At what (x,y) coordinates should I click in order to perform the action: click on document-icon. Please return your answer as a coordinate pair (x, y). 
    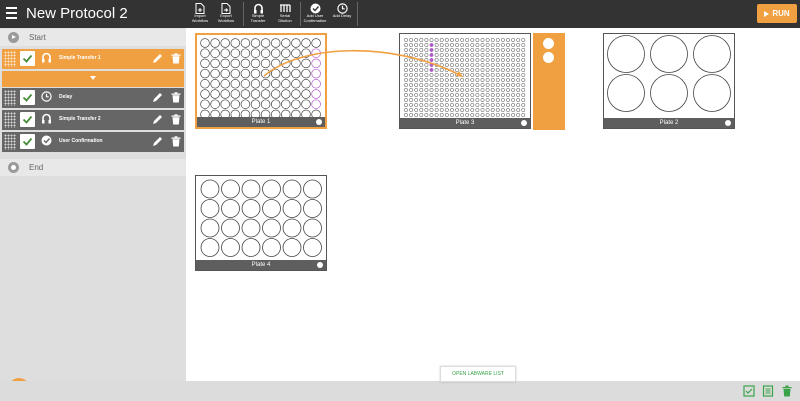
    Looking at the image, I should click on (768, 391).